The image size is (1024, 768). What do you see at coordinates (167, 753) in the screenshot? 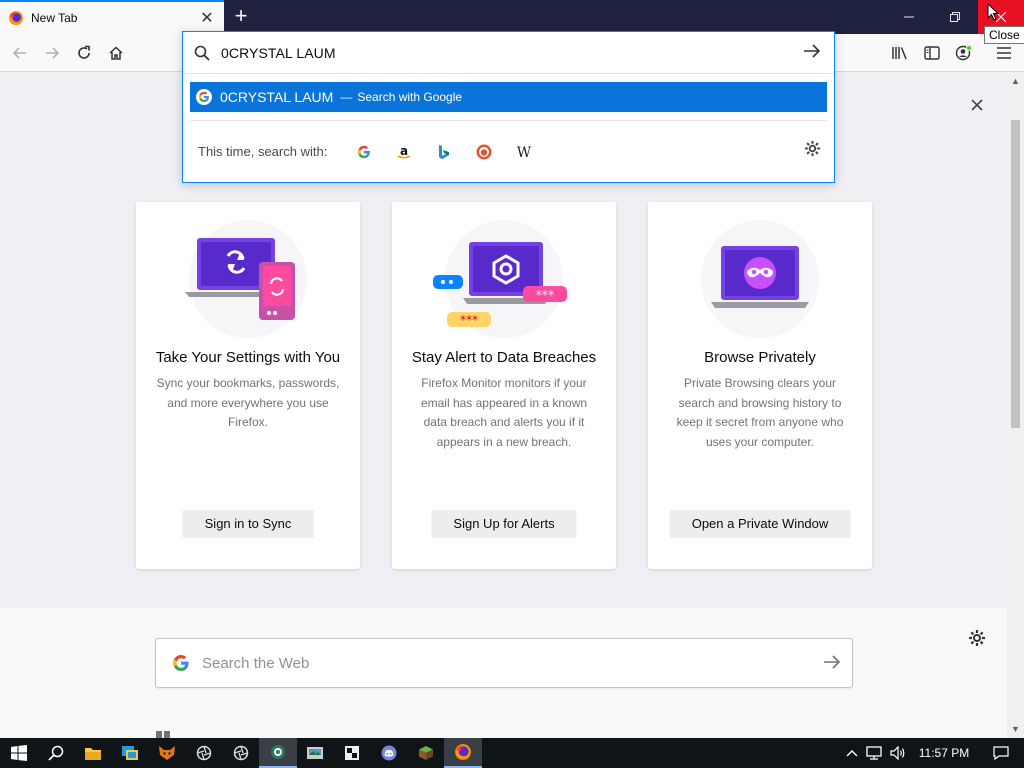
I see `taskbar-app-fox` at bounding box center [167, 753].